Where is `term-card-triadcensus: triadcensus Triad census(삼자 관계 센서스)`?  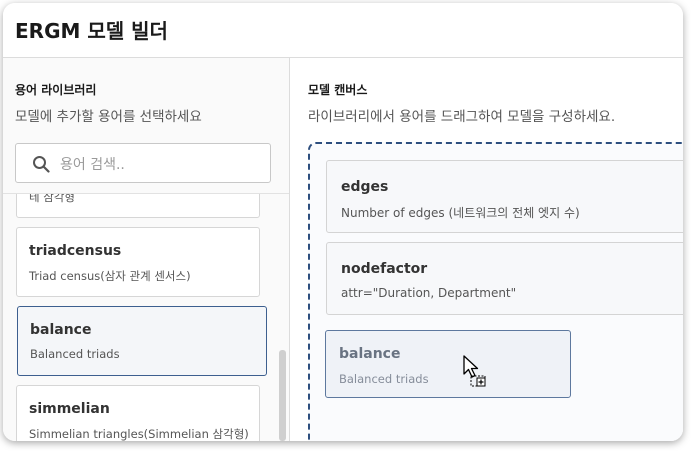
term-card-triadcensus: triadcensus Triad census(삼자 관계 센서스) is located at coordinates (138, 262).